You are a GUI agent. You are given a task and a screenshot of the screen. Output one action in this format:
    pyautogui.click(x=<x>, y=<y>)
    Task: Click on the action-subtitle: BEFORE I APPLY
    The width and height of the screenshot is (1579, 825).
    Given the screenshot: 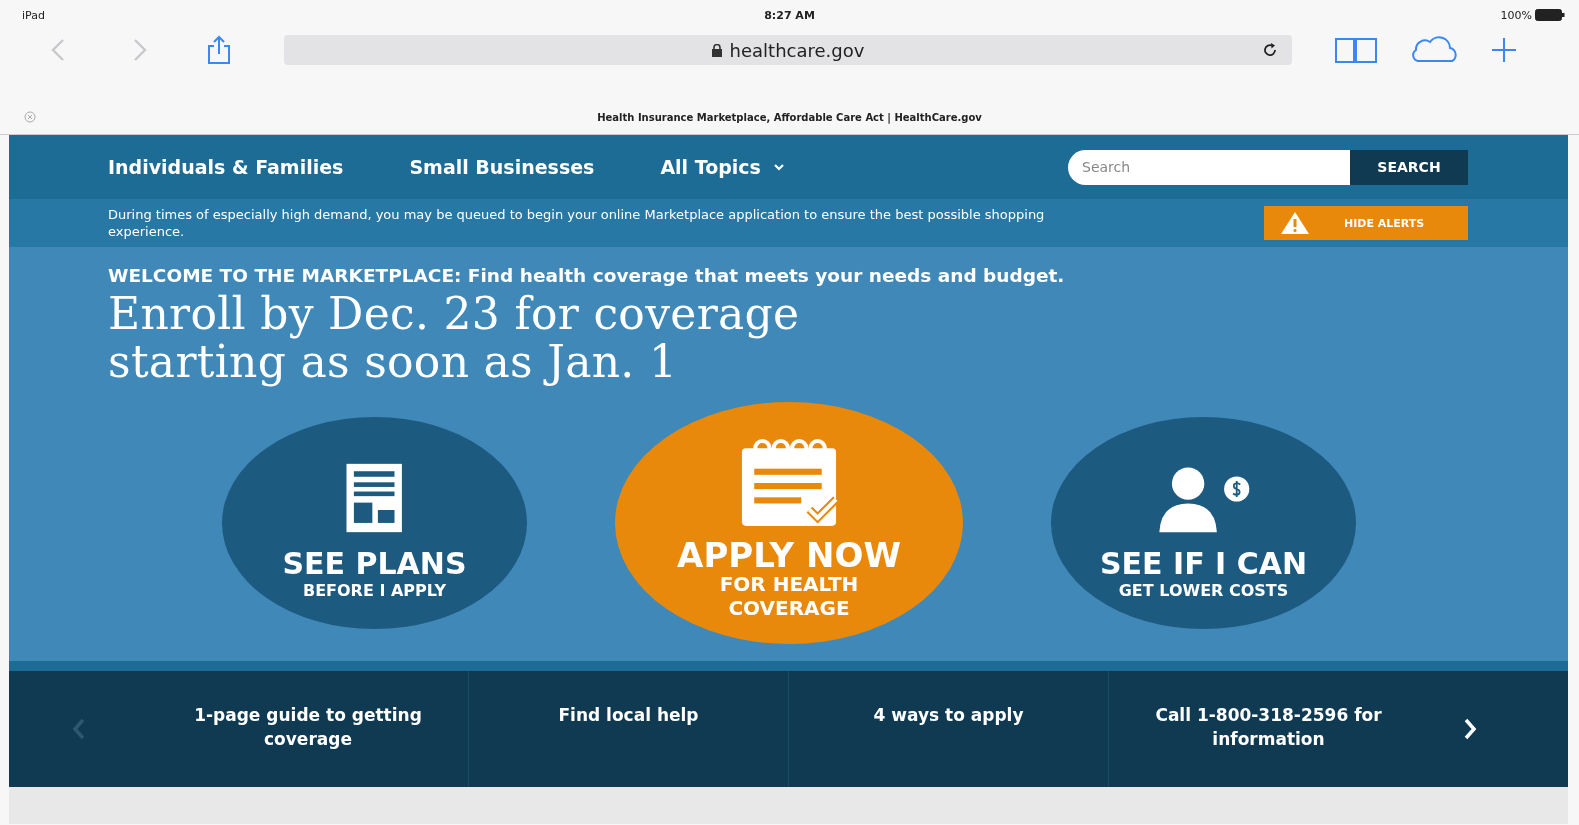 What is the action you would take?
    pyautogui.click(x=374, y=591)
    